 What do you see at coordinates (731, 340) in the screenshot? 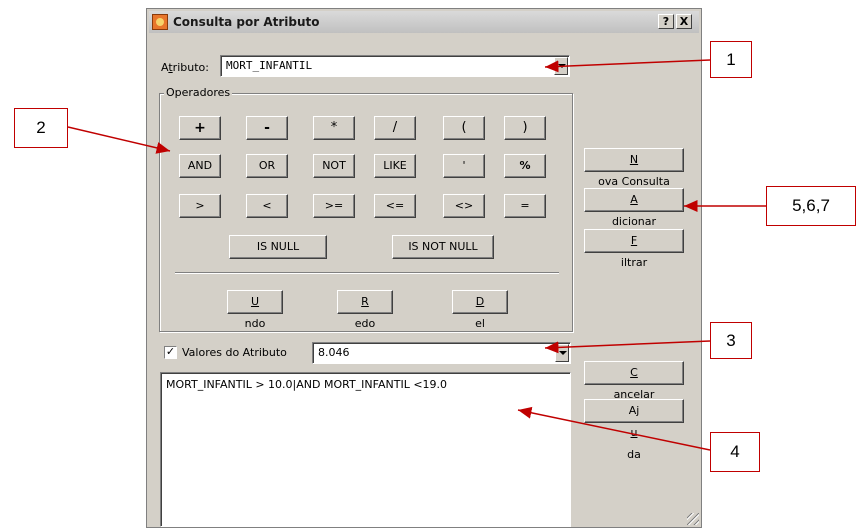
I see `callout-3: 3` at bounding box center [731, 340].